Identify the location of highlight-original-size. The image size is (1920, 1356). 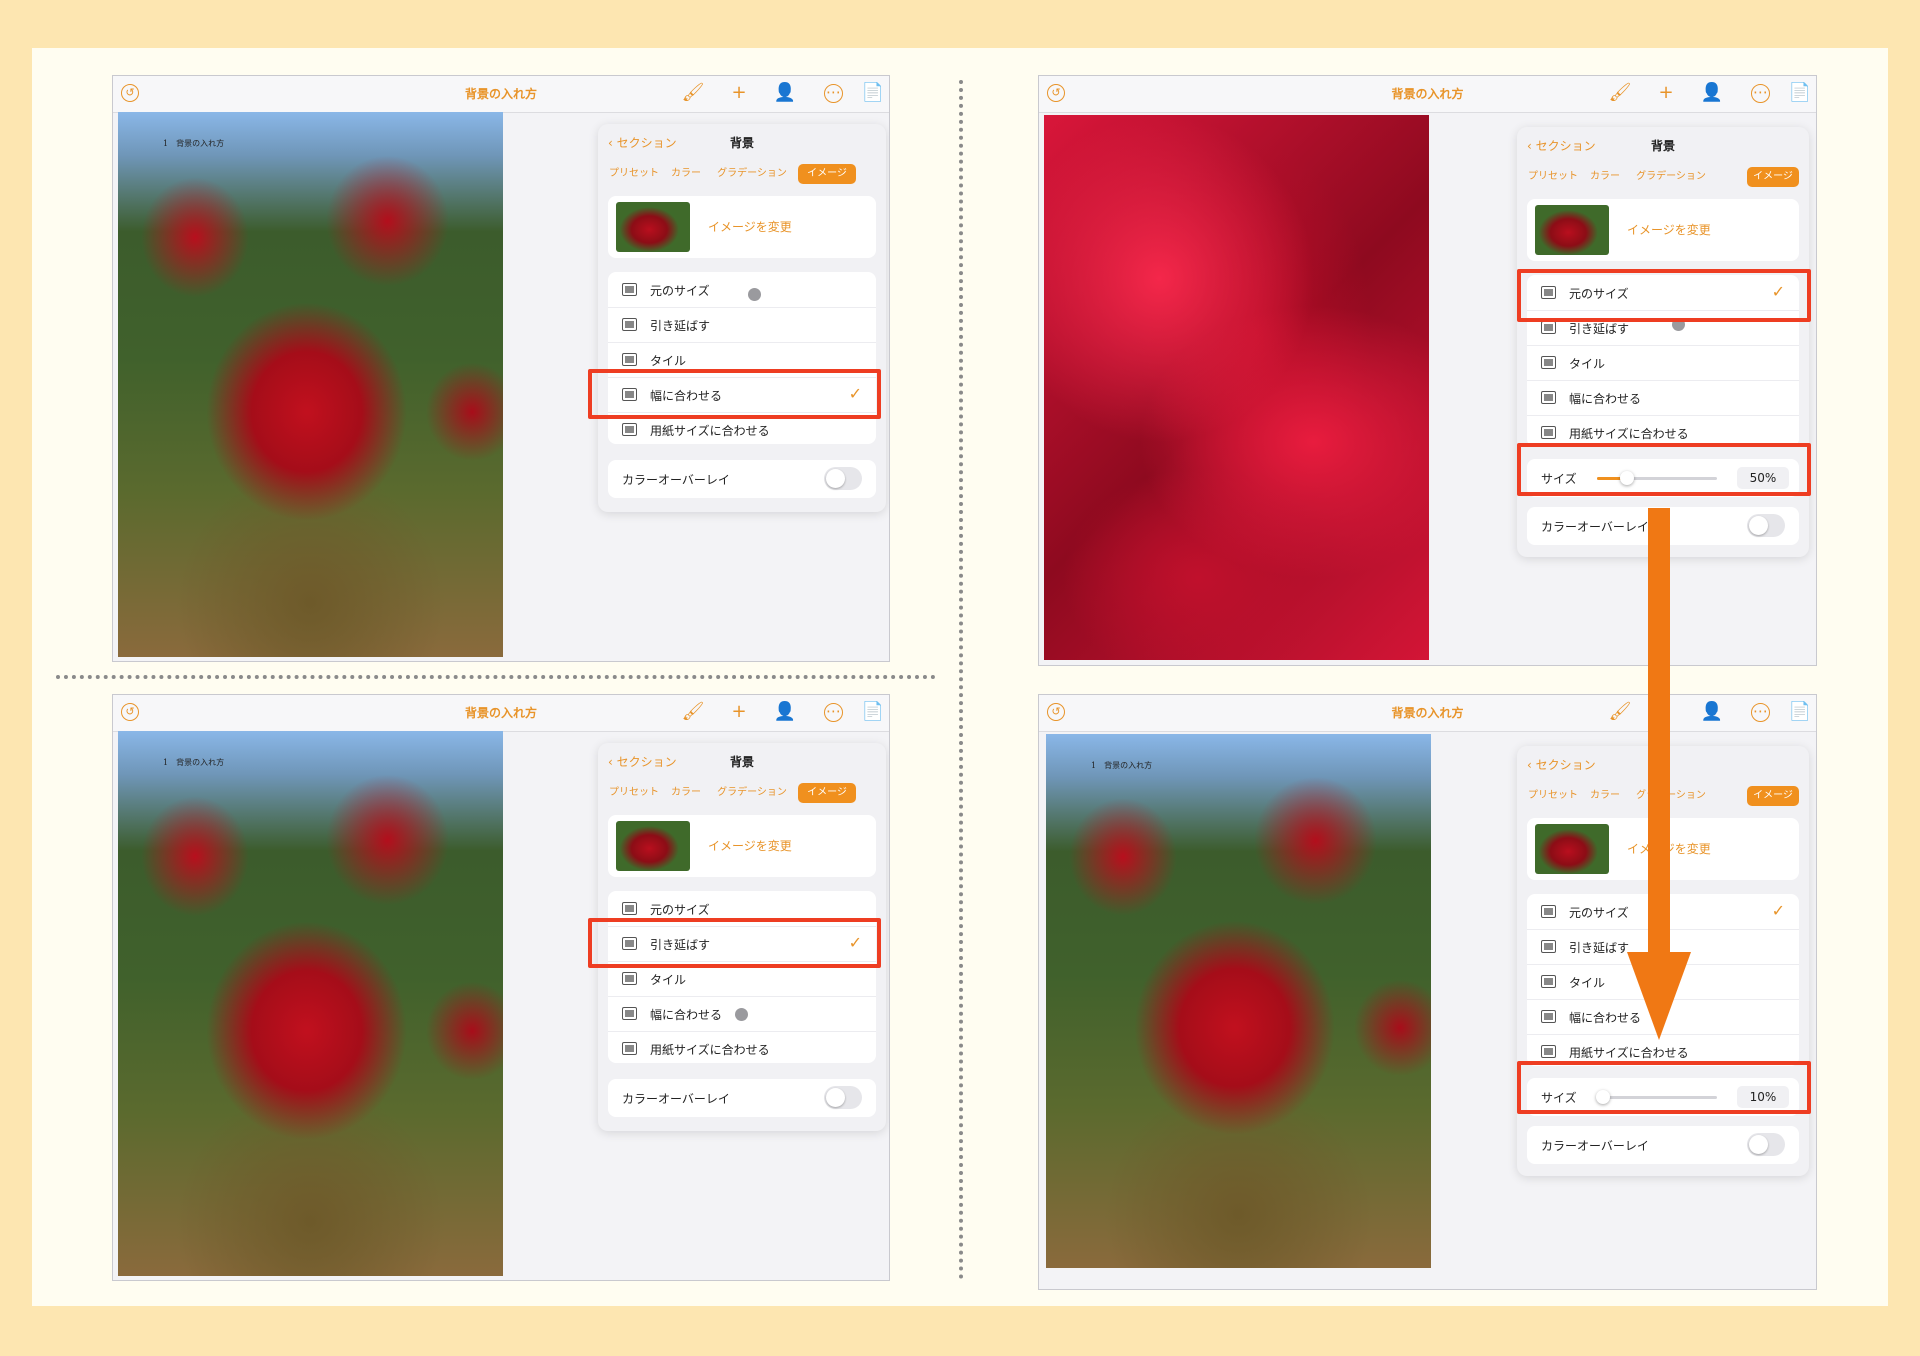
(1664, 295).